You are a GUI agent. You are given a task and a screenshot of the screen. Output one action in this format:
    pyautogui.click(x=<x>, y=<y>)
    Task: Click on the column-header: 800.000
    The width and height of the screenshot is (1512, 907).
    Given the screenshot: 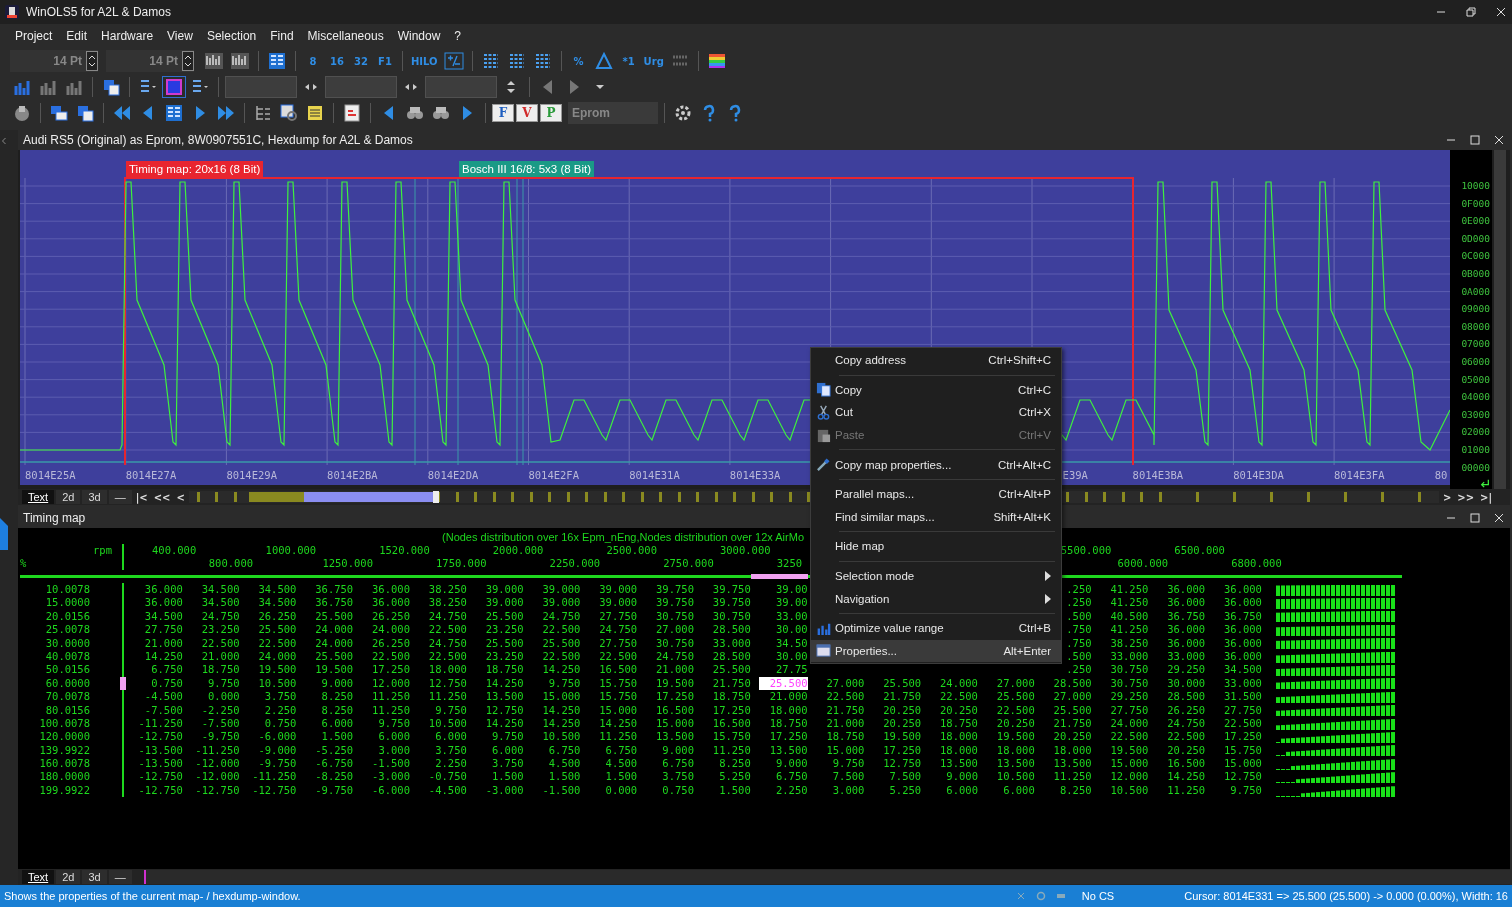 What is the action you would take?
    pyautogui.click(x=231, y=563)
    